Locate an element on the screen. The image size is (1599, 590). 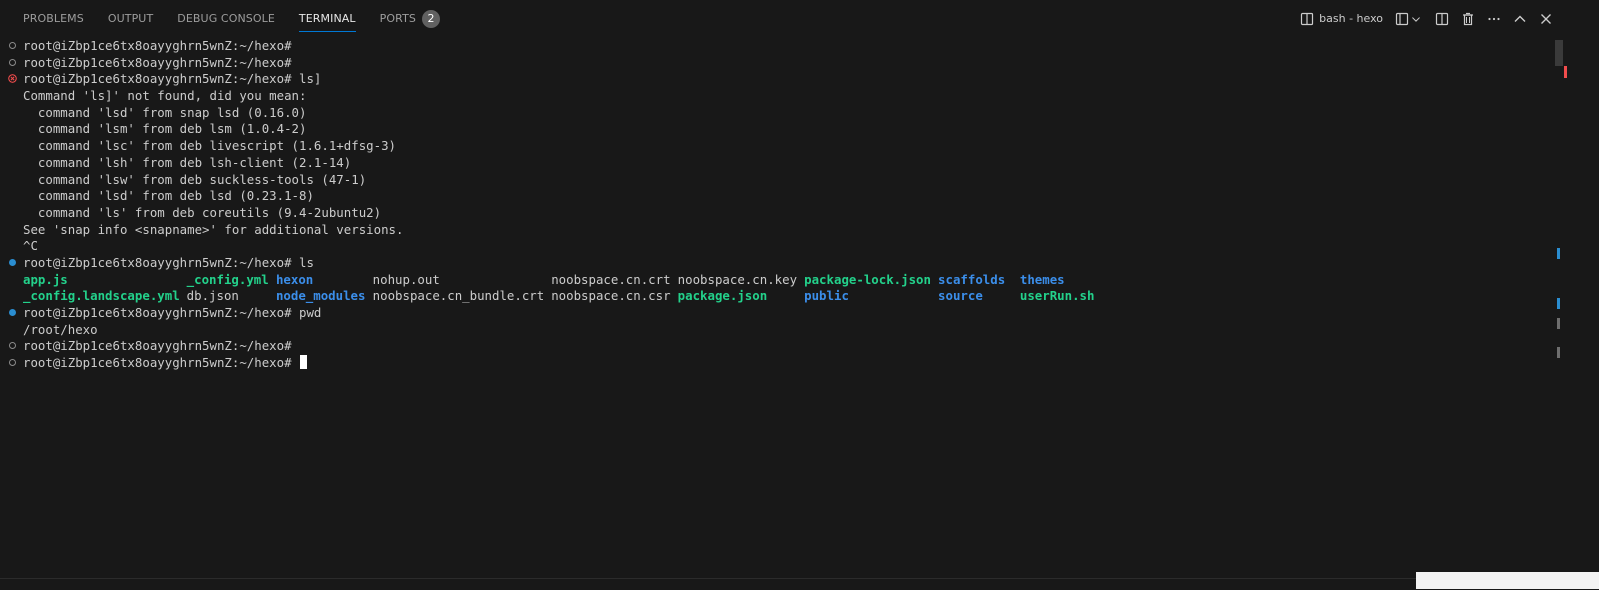
terminal-icon is located at coordinates (1307, 18).